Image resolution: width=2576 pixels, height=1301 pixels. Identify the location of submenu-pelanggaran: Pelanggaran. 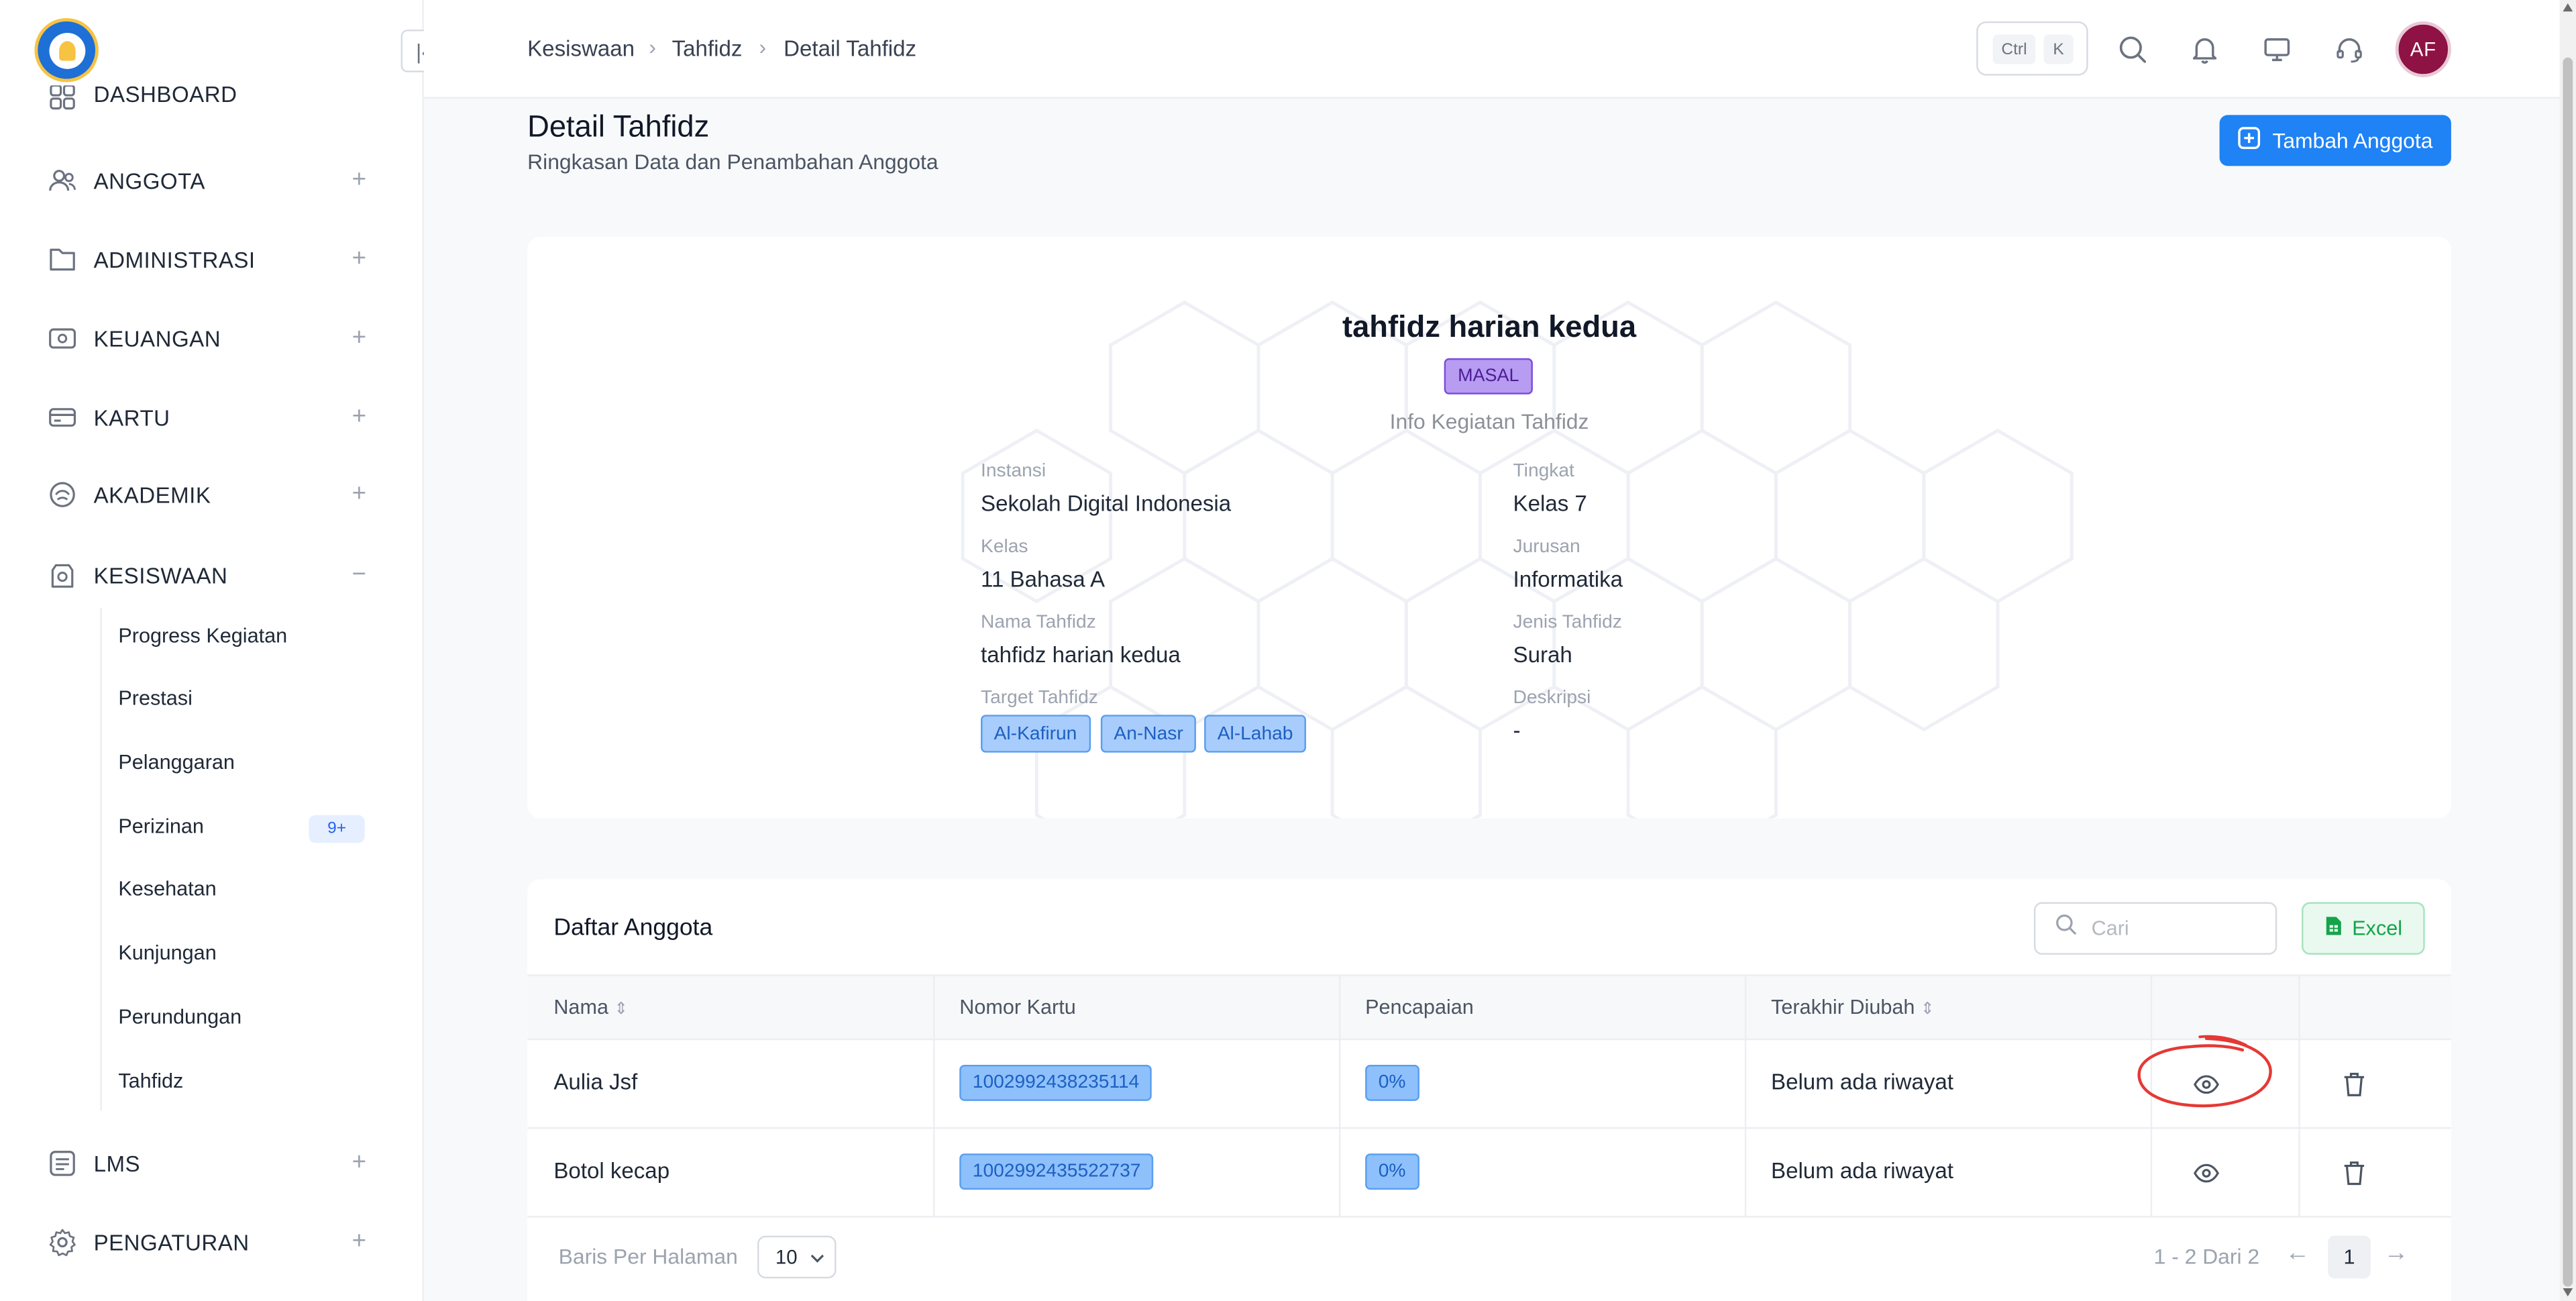
(176, 762).